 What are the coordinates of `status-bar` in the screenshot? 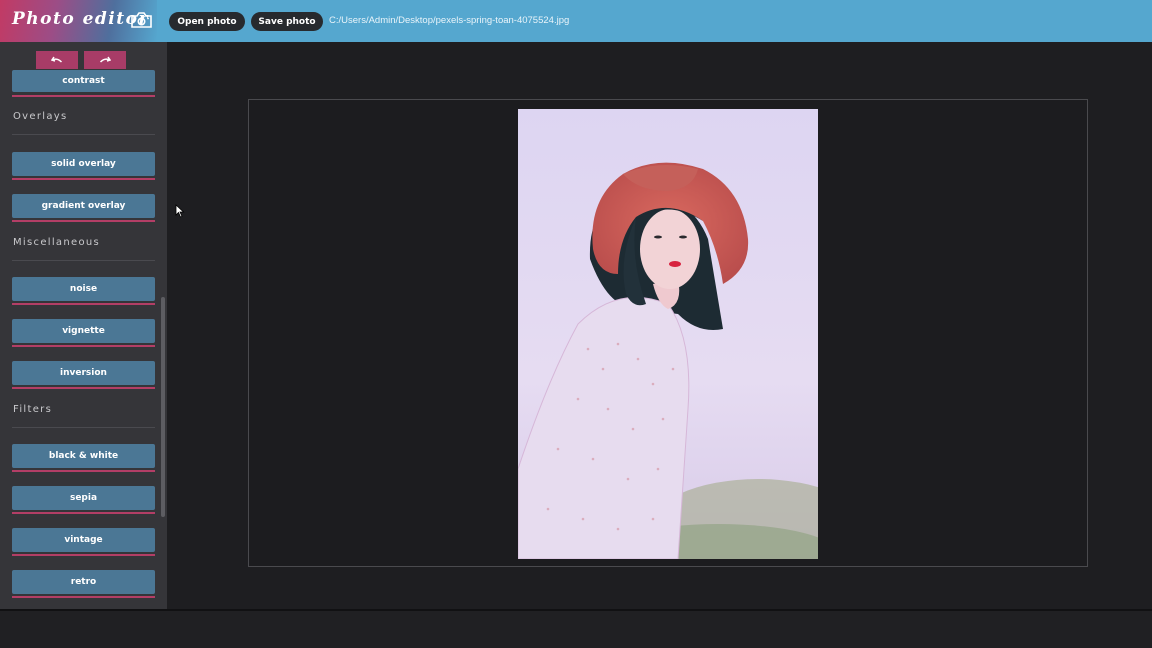 It's located at (576, 628).